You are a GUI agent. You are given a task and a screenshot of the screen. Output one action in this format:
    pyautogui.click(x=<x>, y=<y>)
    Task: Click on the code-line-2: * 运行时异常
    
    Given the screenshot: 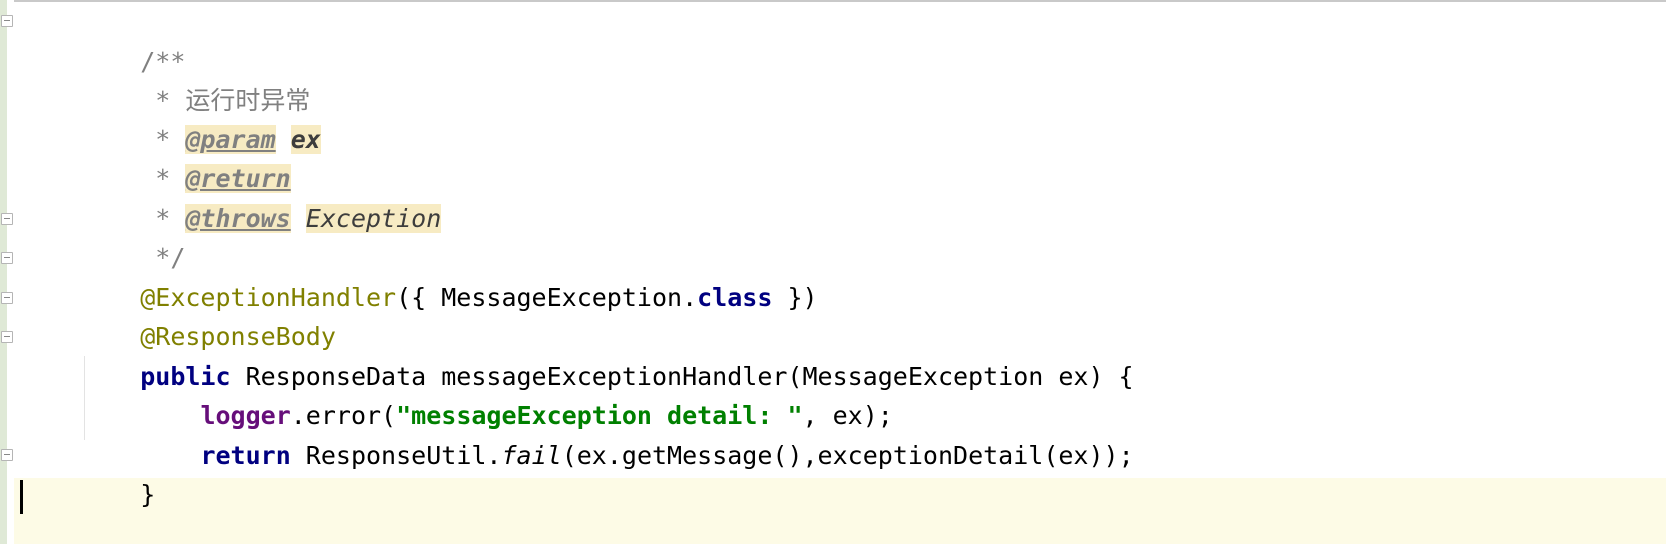 What is the action you would take?
    pyautogui.click(x=195, y=78)
    